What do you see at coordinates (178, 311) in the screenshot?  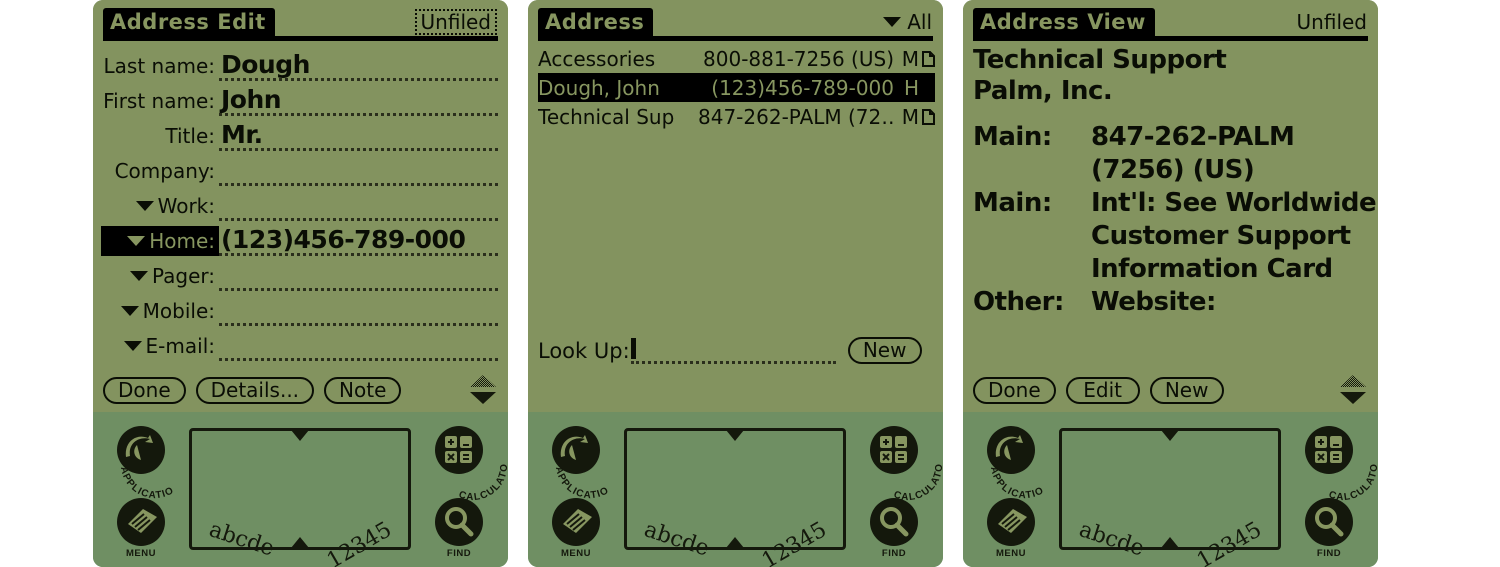 I see `field-label-mobile-text: Mobile:` at bounding box center [178, 311].